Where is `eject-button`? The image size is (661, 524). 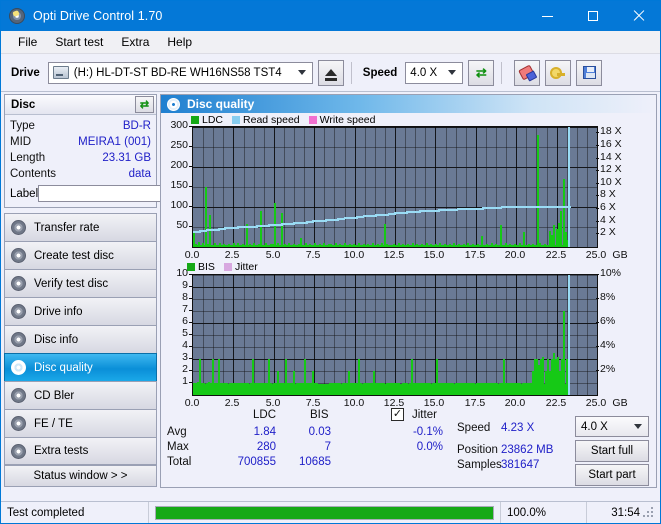
eject-button is located at coordinates (330, 72).